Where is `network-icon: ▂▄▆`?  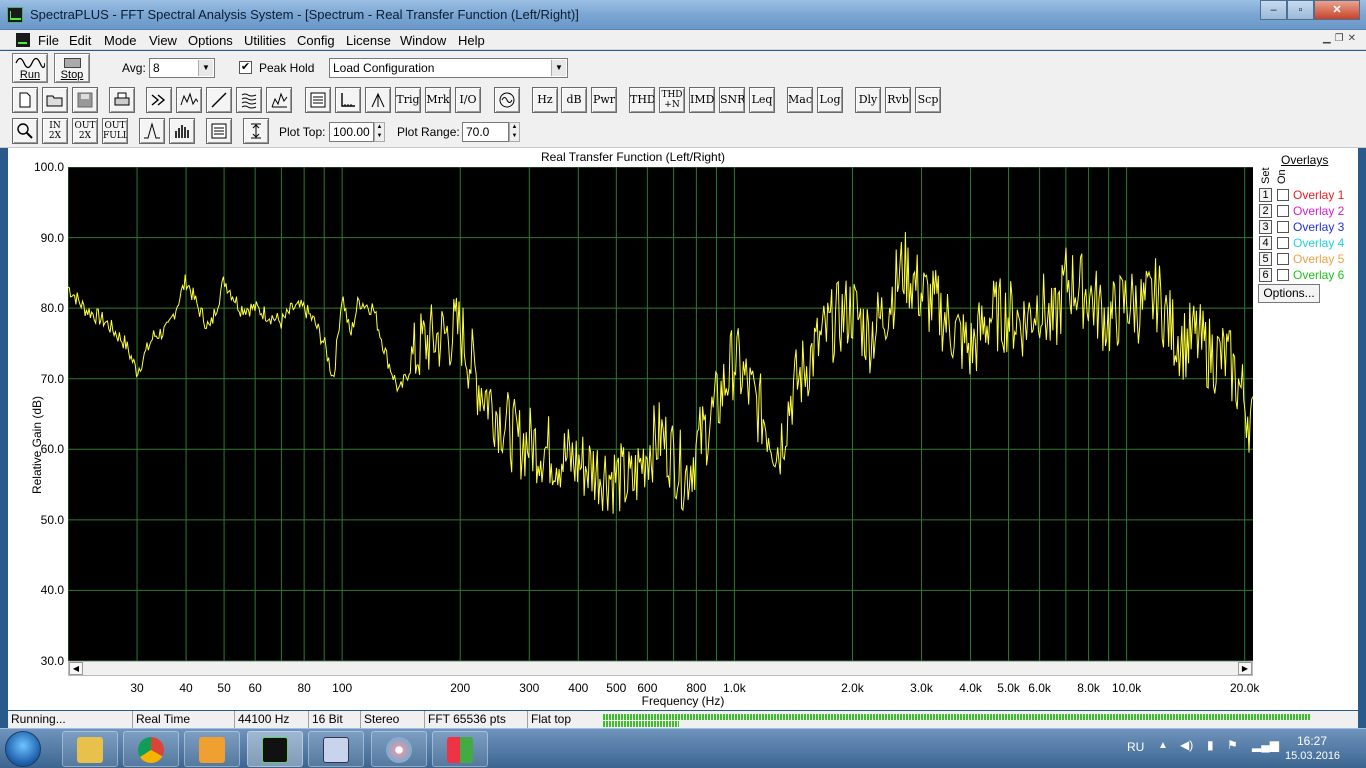
network-icon: ▂▄▆ is located at coordinates (1265, 745).